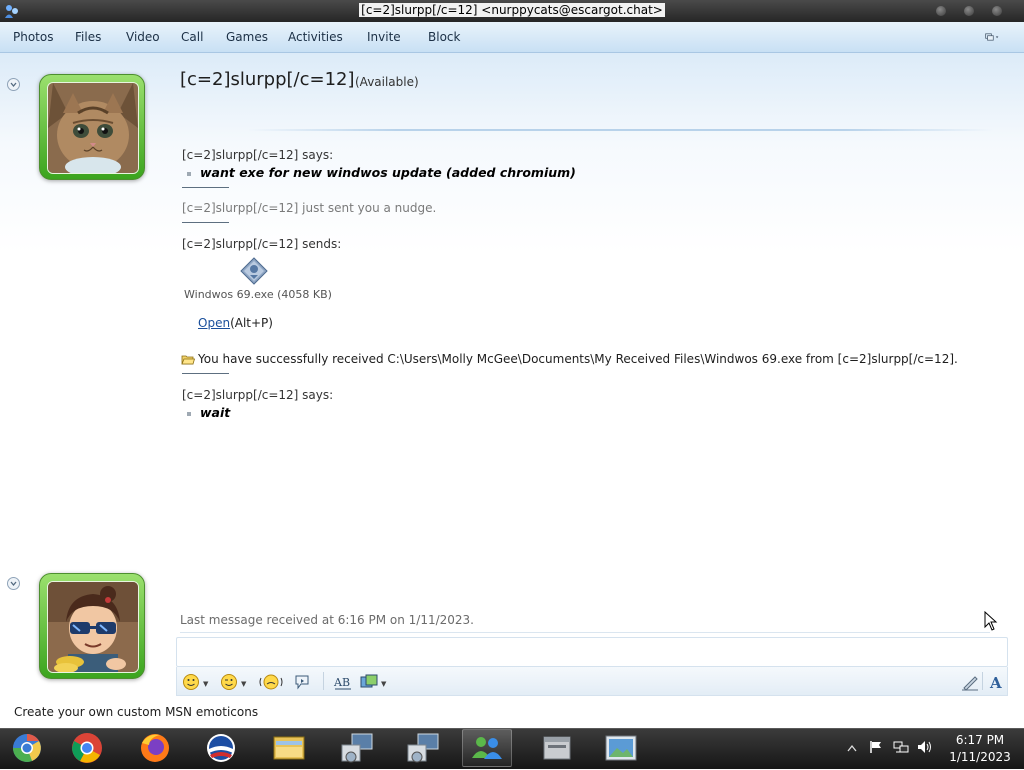 The width and height of the screenshot is (1024, 770). I want to click on chromium-icon, so click(27, 748).